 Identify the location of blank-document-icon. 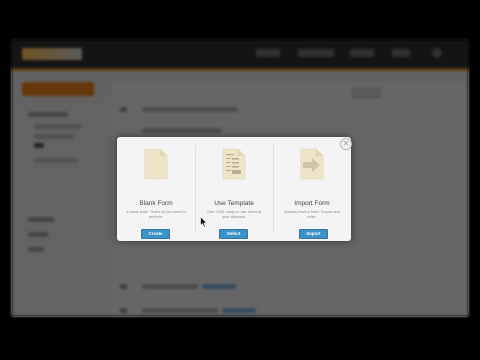
(156, 164).